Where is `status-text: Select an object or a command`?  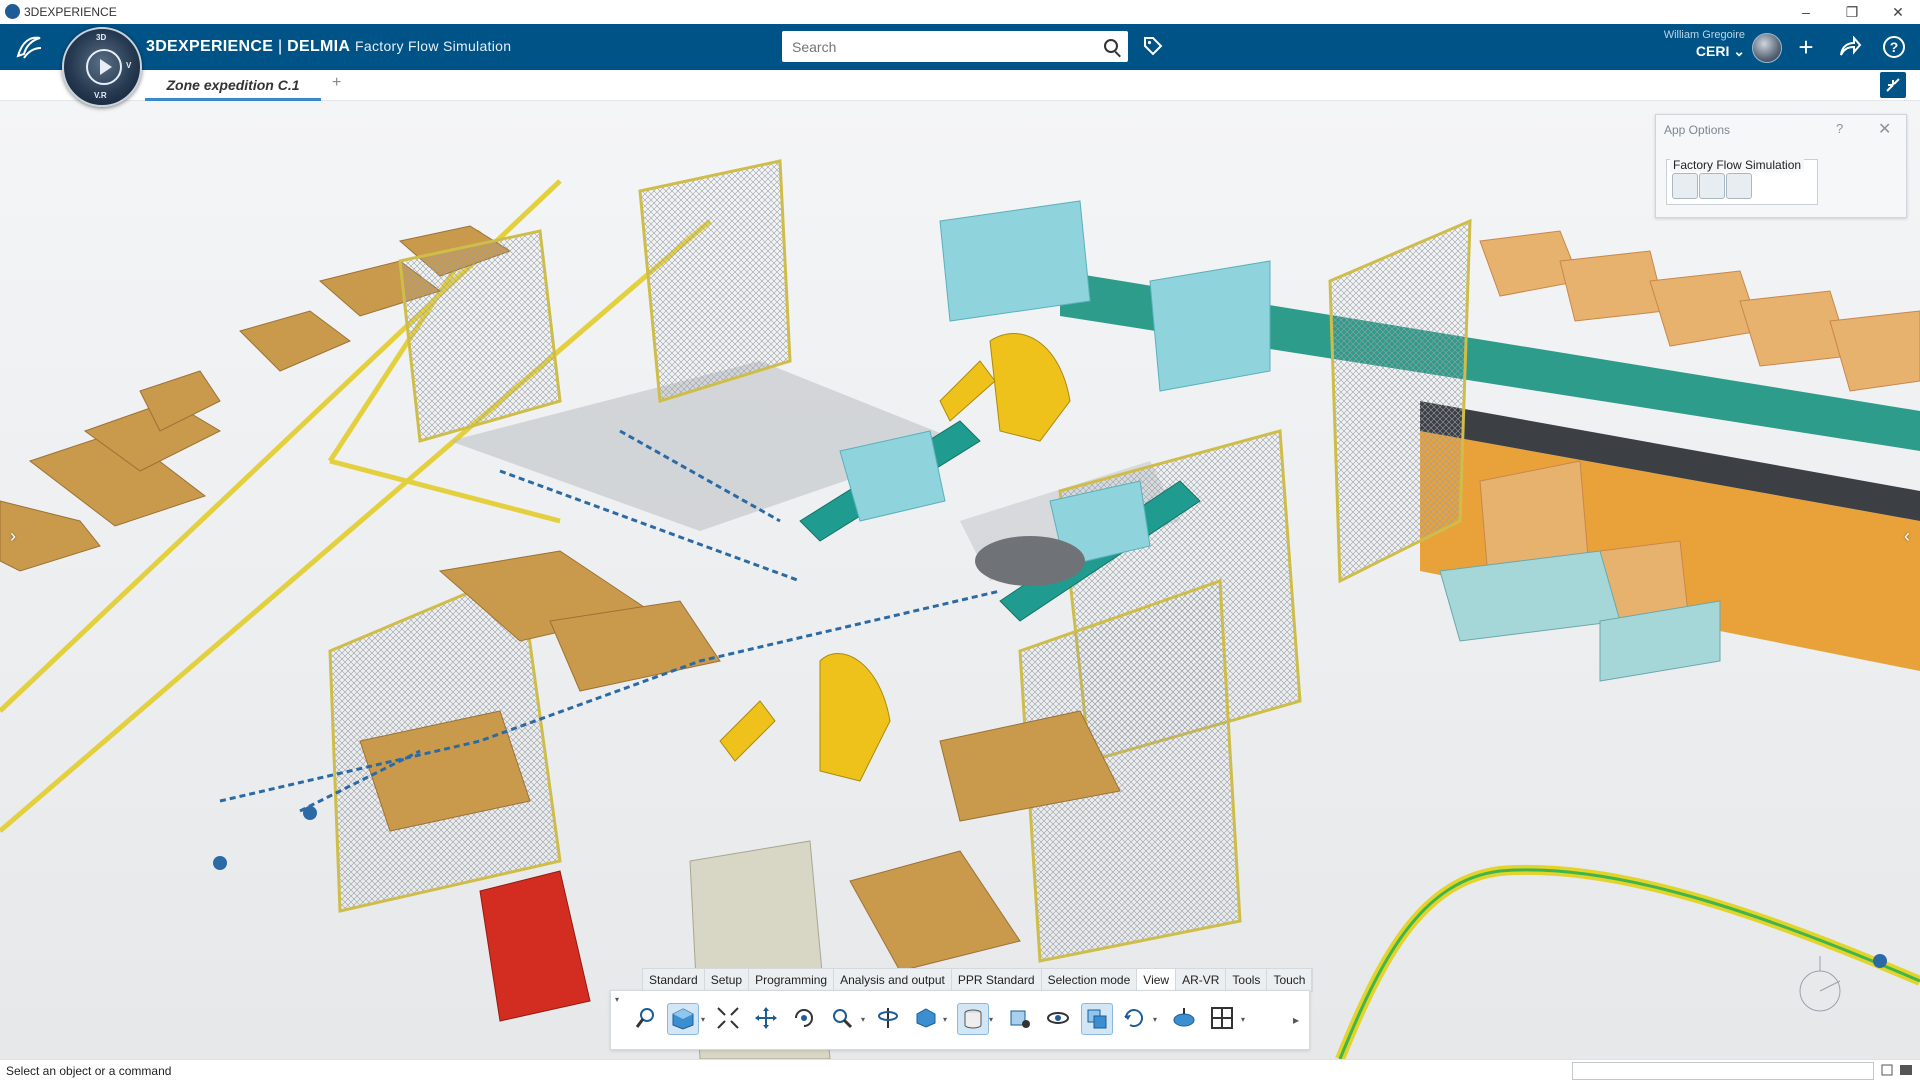
status-text: Select an object or a command is located at coordinates (89, 1071).